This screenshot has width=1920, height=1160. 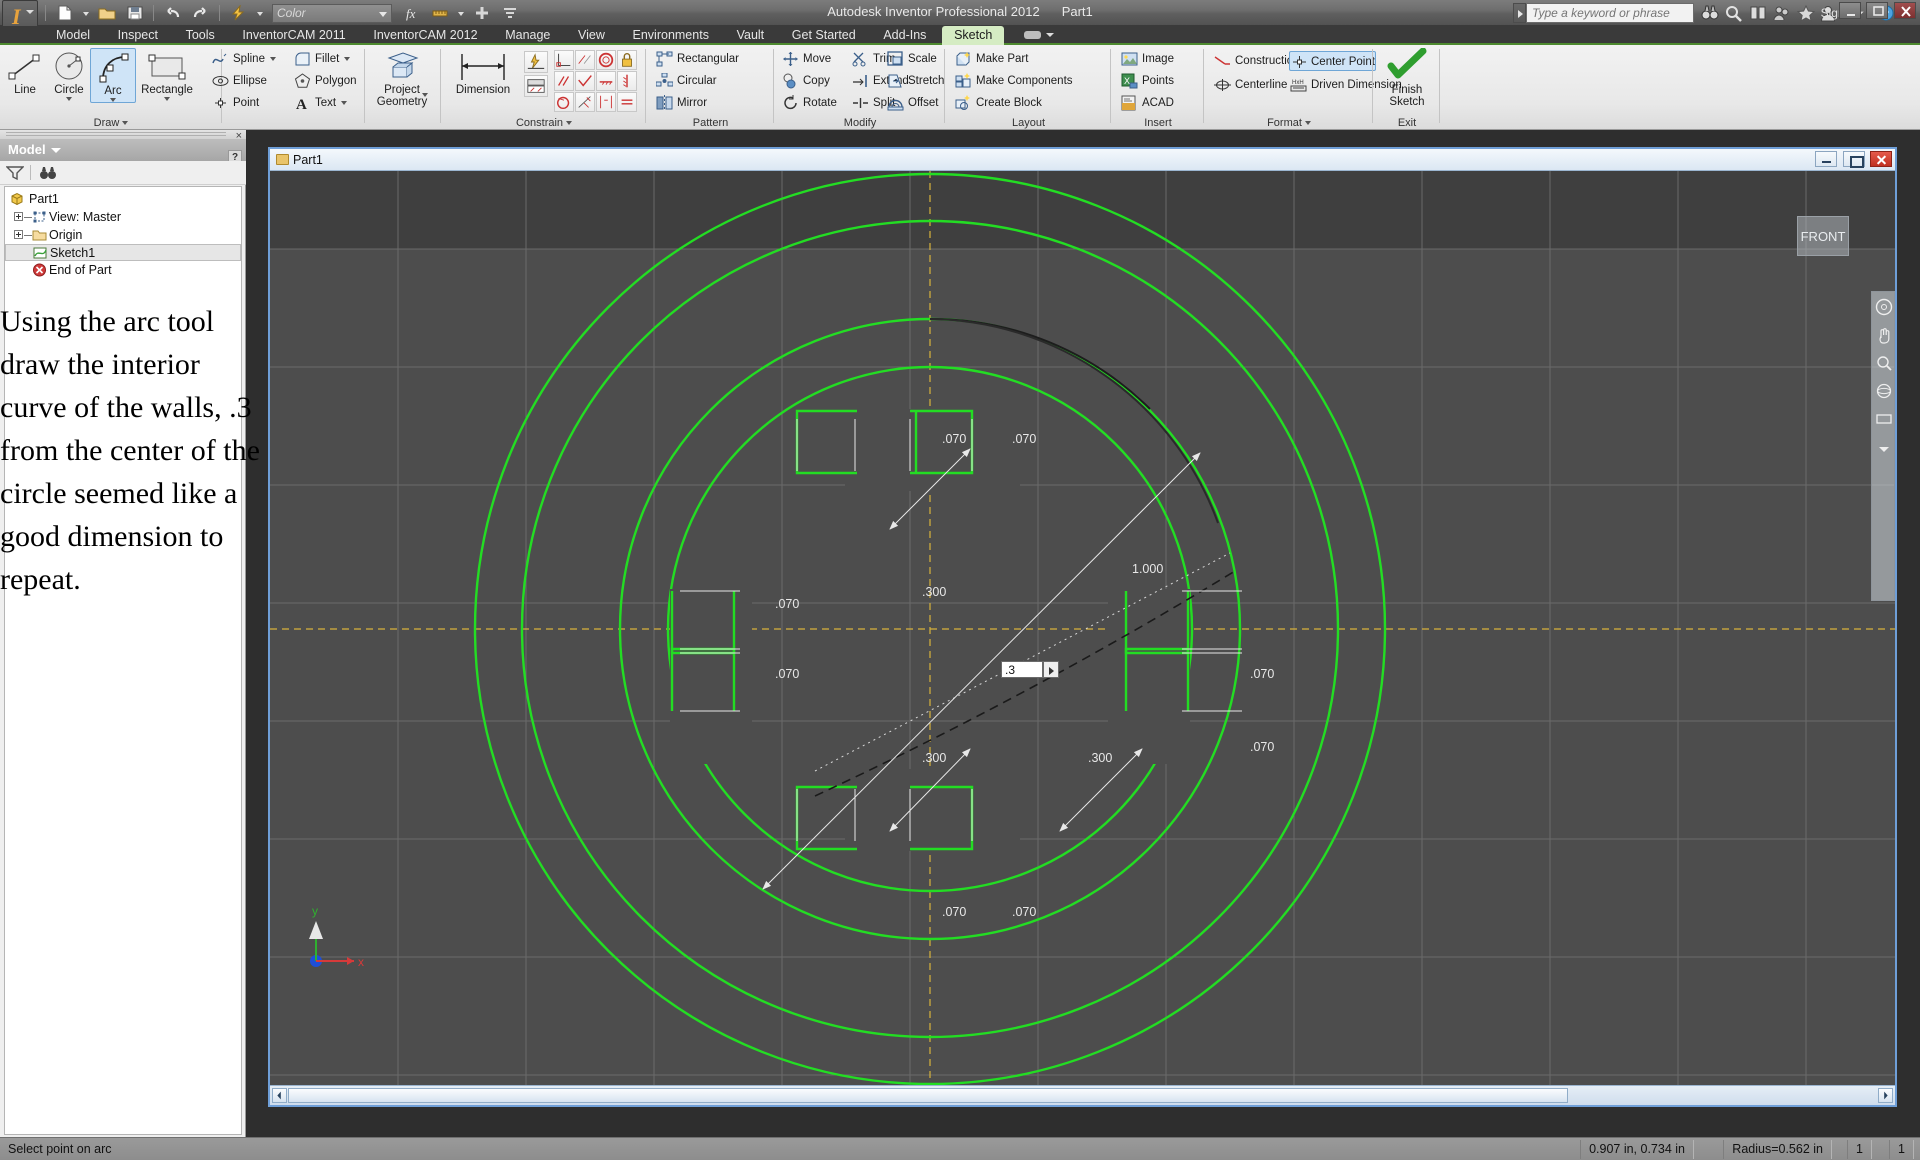 What do you see at coordinates (1758, 13) in the screenshot?
I see `help-book-icon` at bounding box center [1758, 13].